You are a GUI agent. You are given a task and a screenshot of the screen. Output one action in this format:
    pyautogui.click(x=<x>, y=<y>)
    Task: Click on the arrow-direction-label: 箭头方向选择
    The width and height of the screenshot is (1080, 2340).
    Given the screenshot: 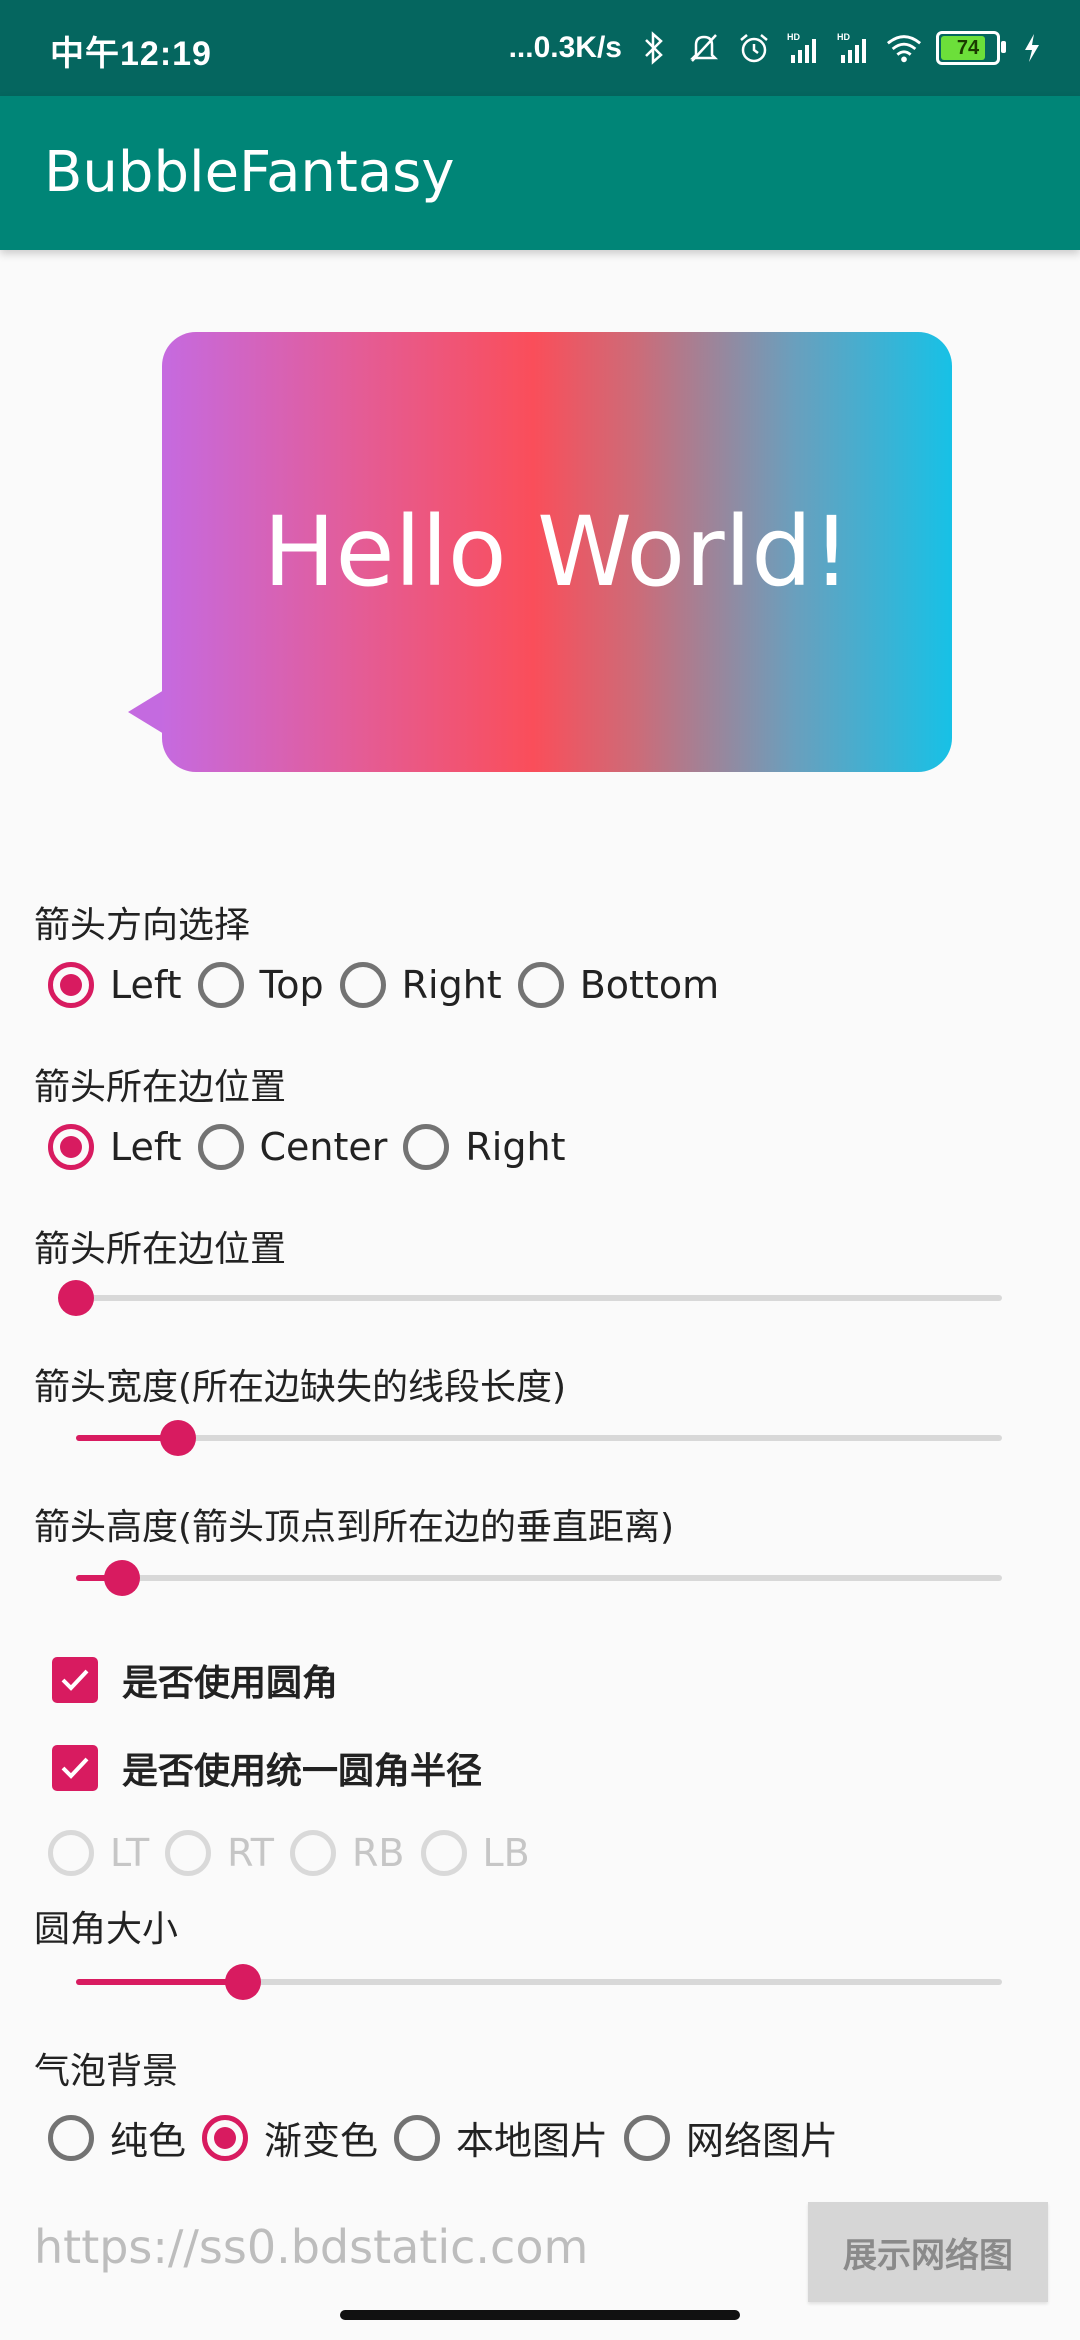 What is the action you would take?
    pyautogui.click(x=142, y=925)
    